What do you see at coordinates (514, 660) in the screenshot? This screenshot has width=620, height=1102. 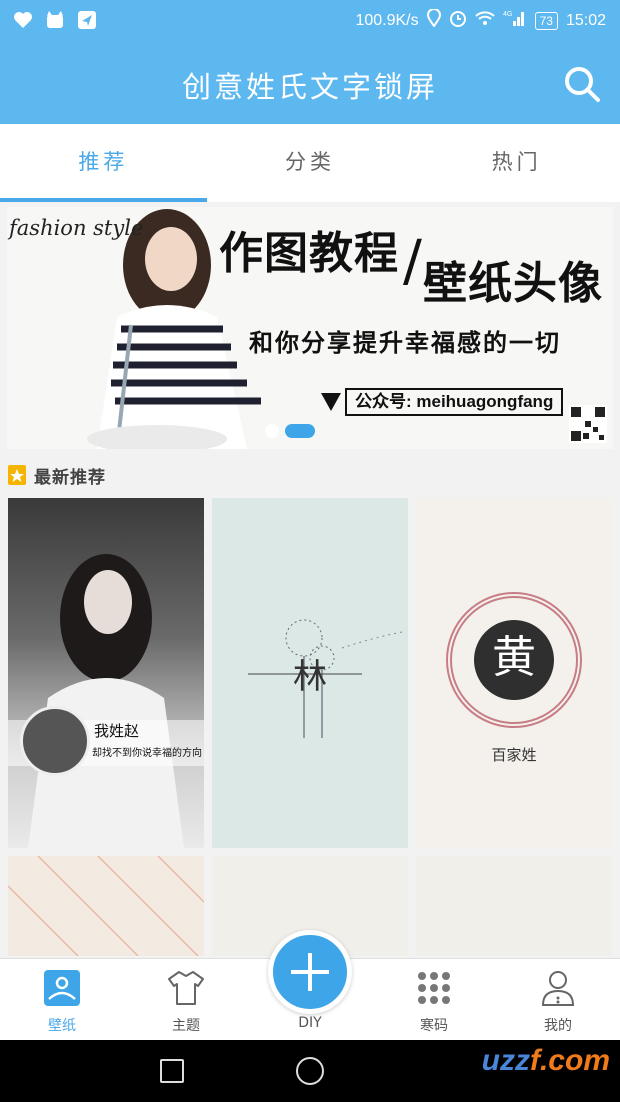 I see `surname-emblem: 黄` at bounding box center [514, 660].